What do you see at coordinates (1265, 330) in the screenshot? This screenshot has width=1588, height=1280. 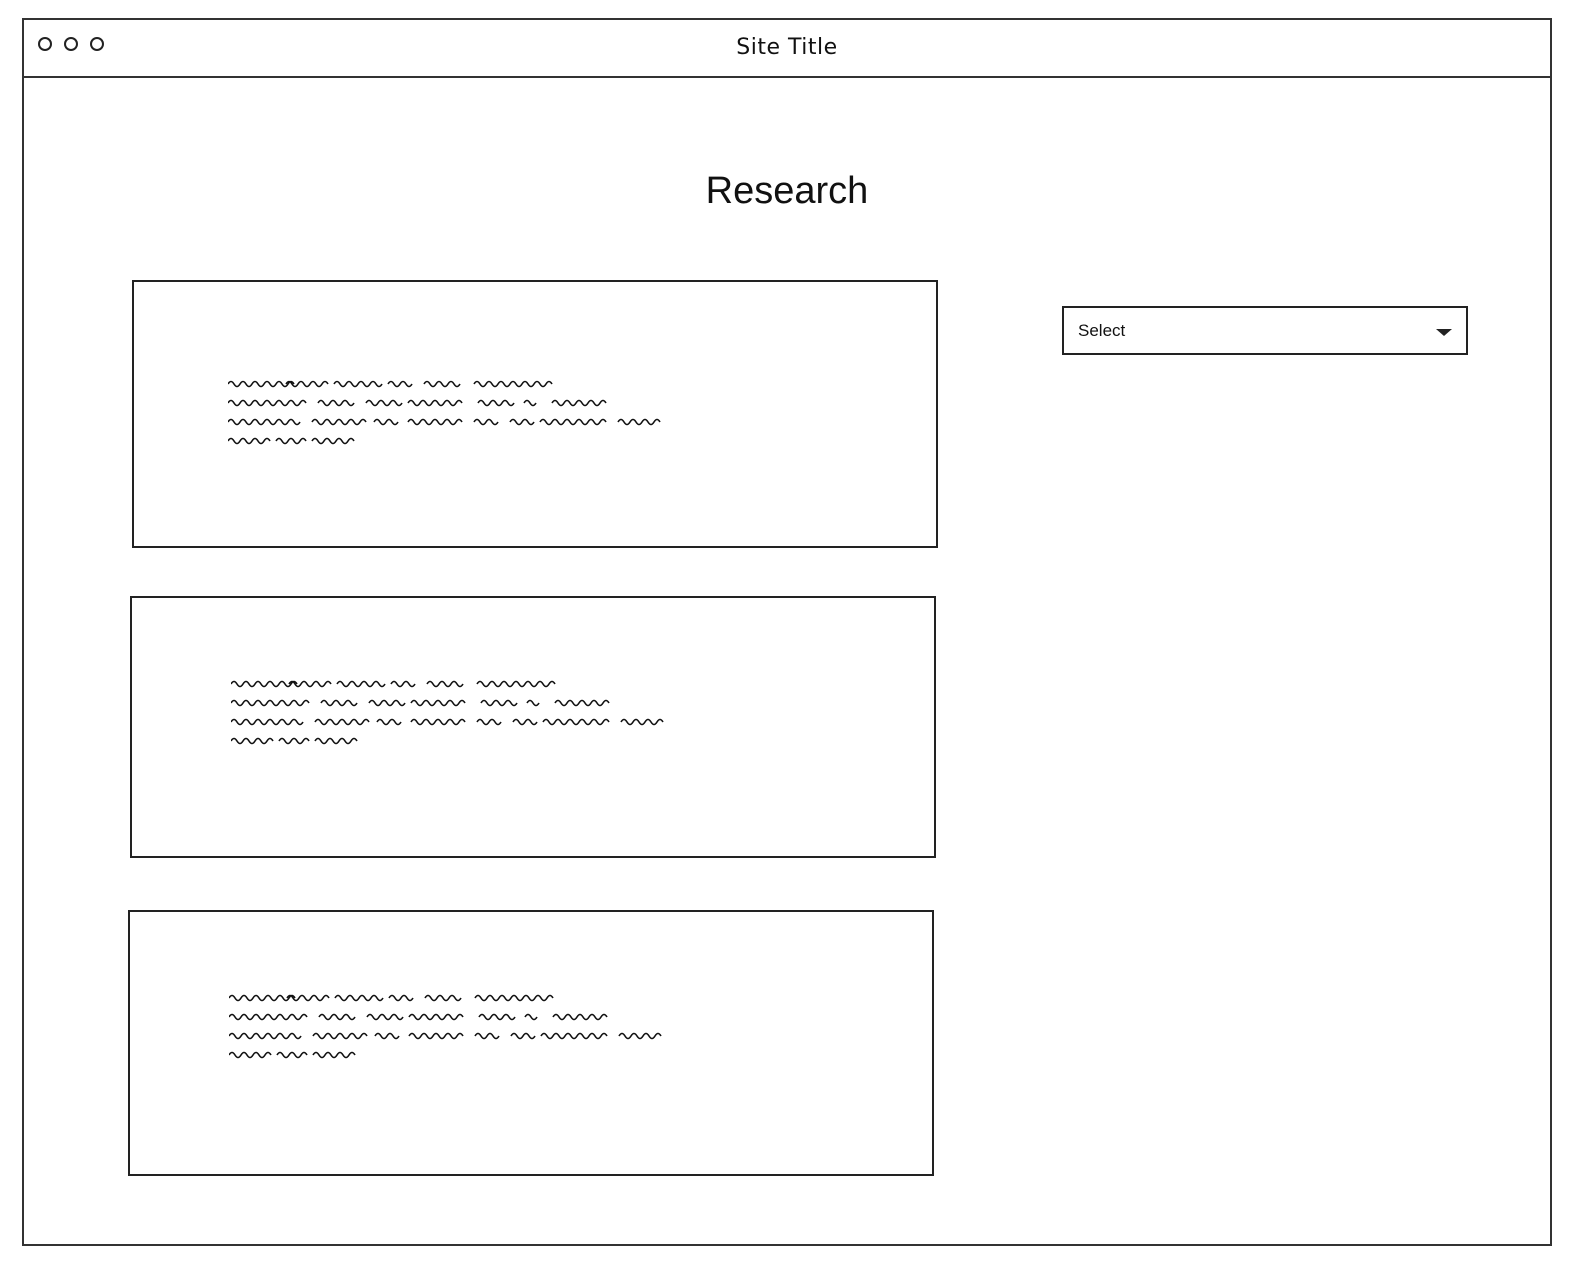 I see `research-filter-select: Select` at bounding box center [1265, 330].